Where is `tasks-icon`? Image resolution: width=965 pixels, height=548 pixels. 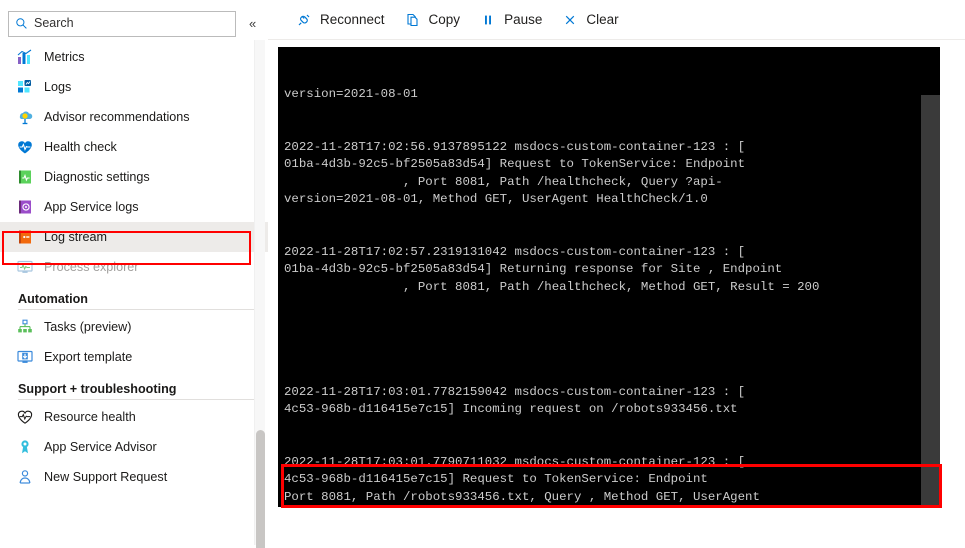 tasks-icon is located at coordinates (25, 326).